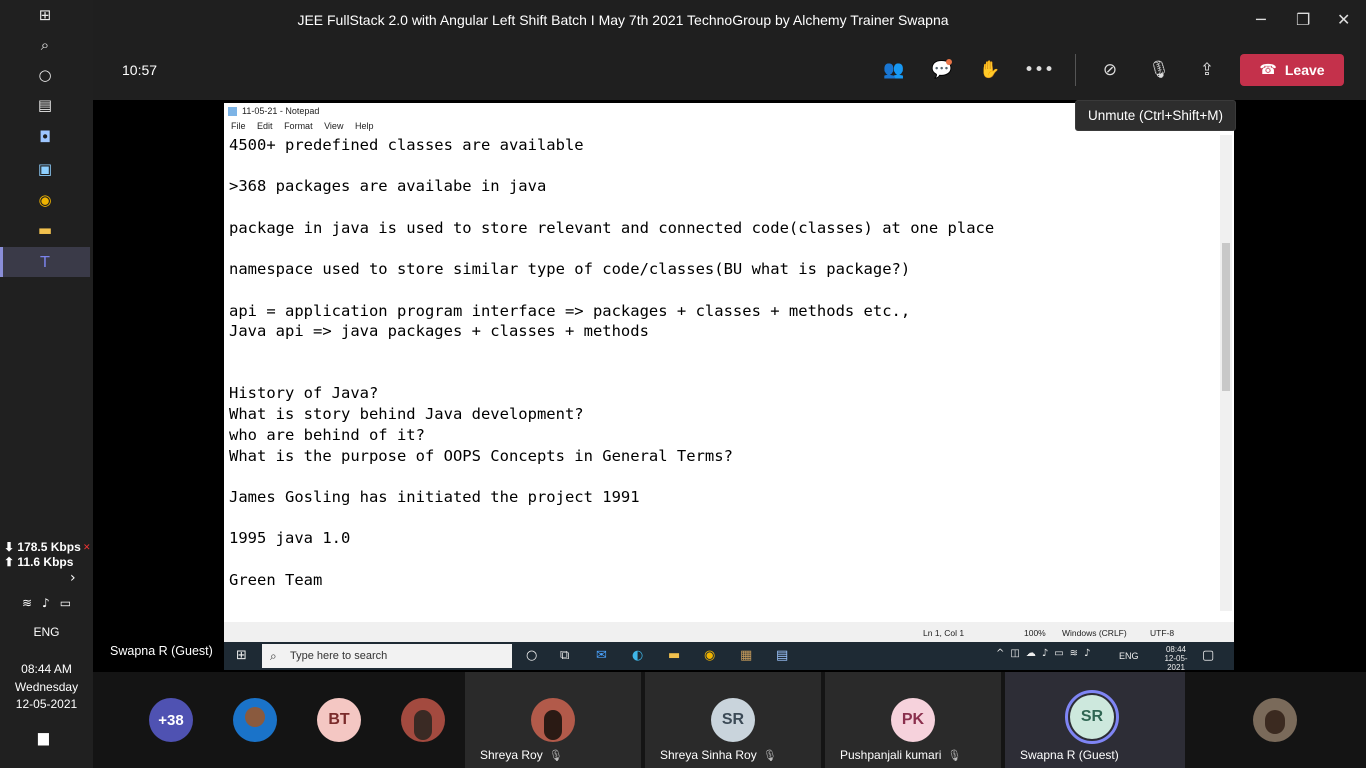 This screenshot has height=768, width=1366. I want to click on photos-app-icon: ▣, so click(45, 169).